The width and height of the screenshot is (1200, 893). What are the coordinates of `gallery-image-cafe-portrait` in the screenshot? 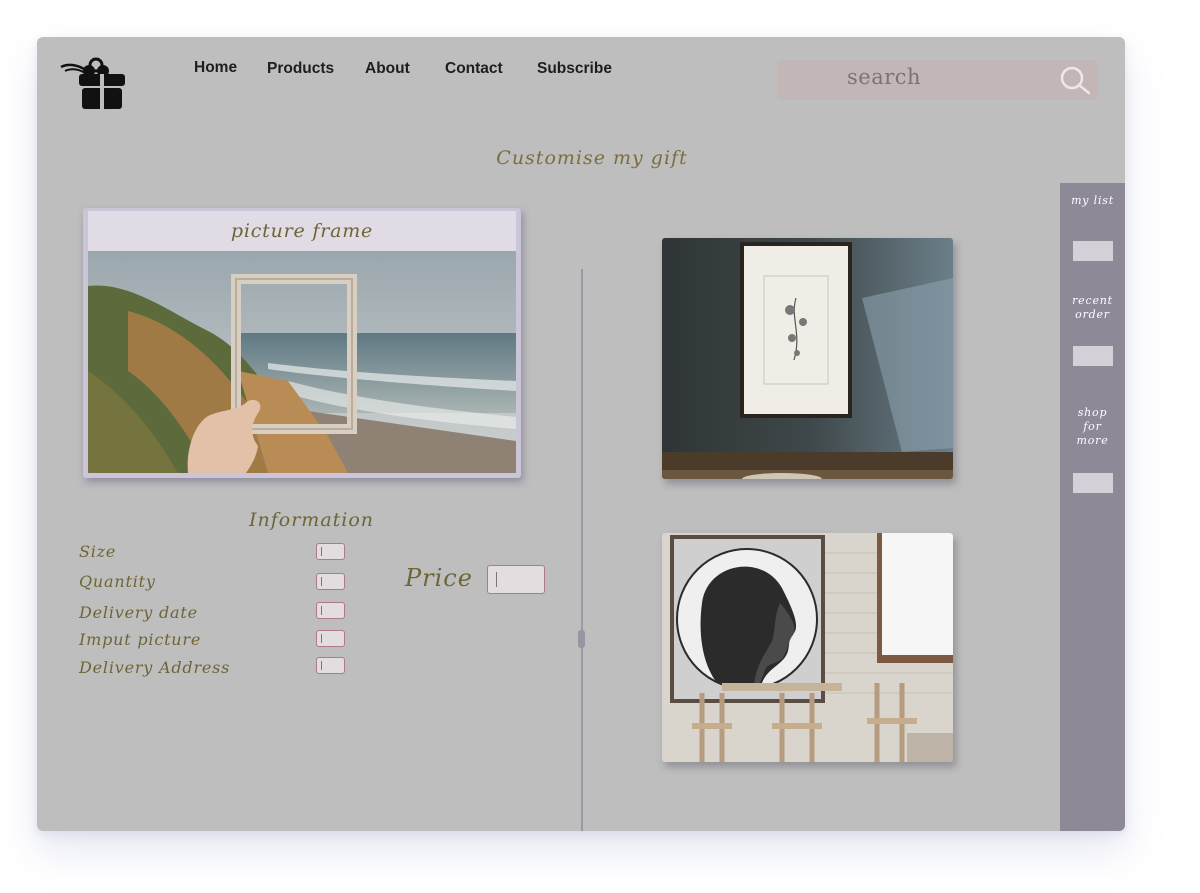 It's located at (807, 647).